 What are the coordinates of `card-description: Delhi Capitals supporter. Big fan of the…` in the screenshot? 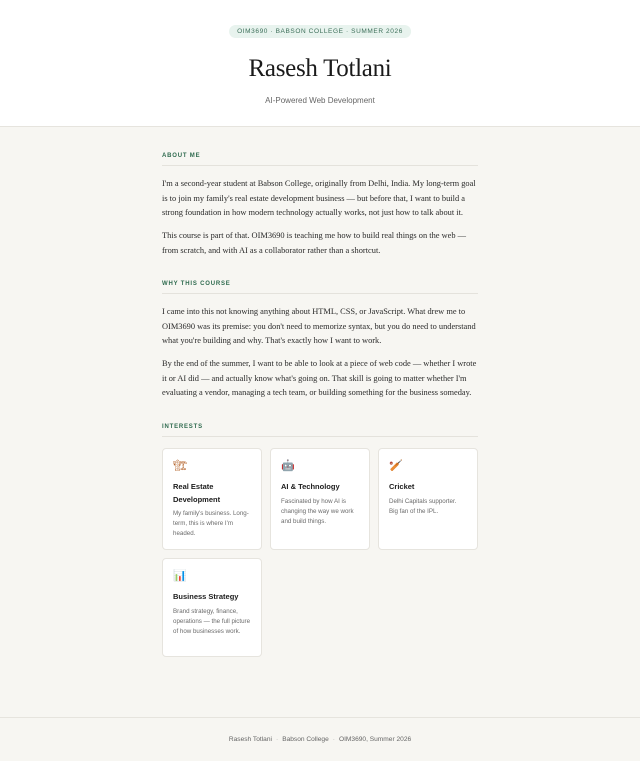 It's located at (423, 506).